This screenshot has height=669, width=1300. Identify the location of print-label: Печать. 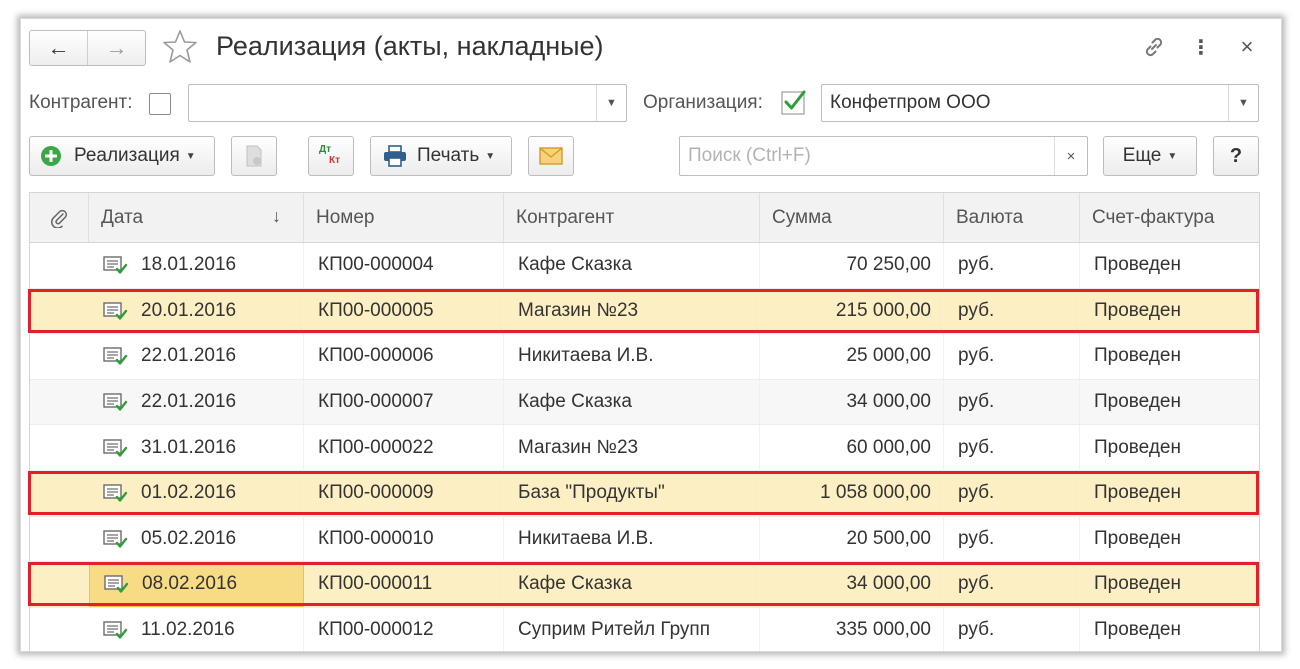
(448, 155).